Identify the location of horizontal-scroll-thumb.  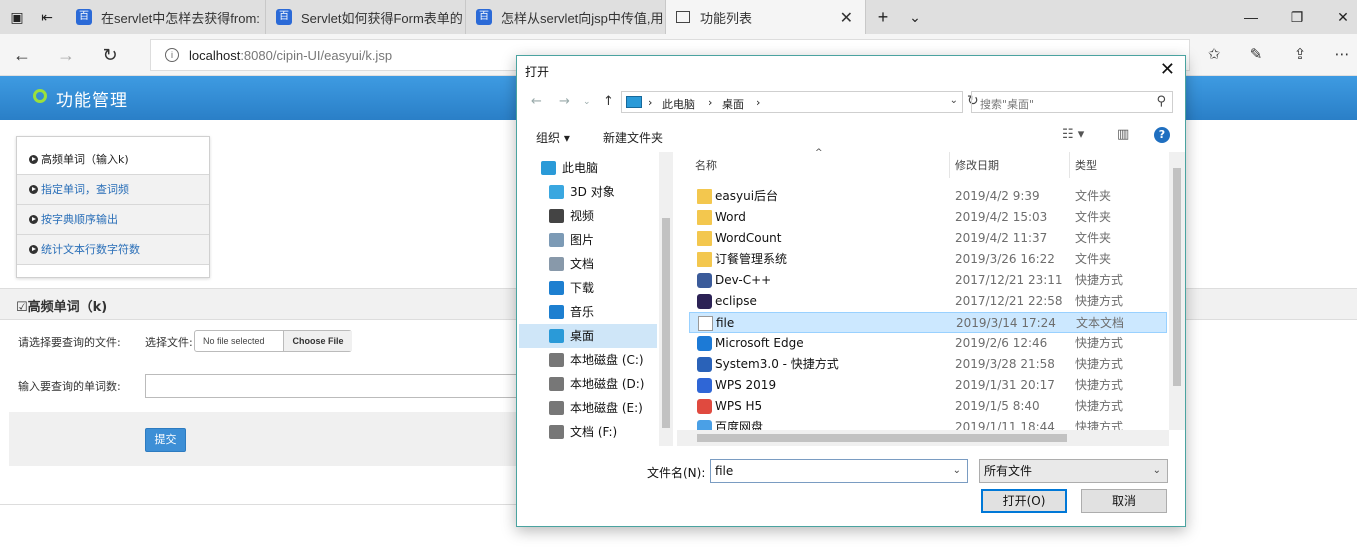
(882, 438).